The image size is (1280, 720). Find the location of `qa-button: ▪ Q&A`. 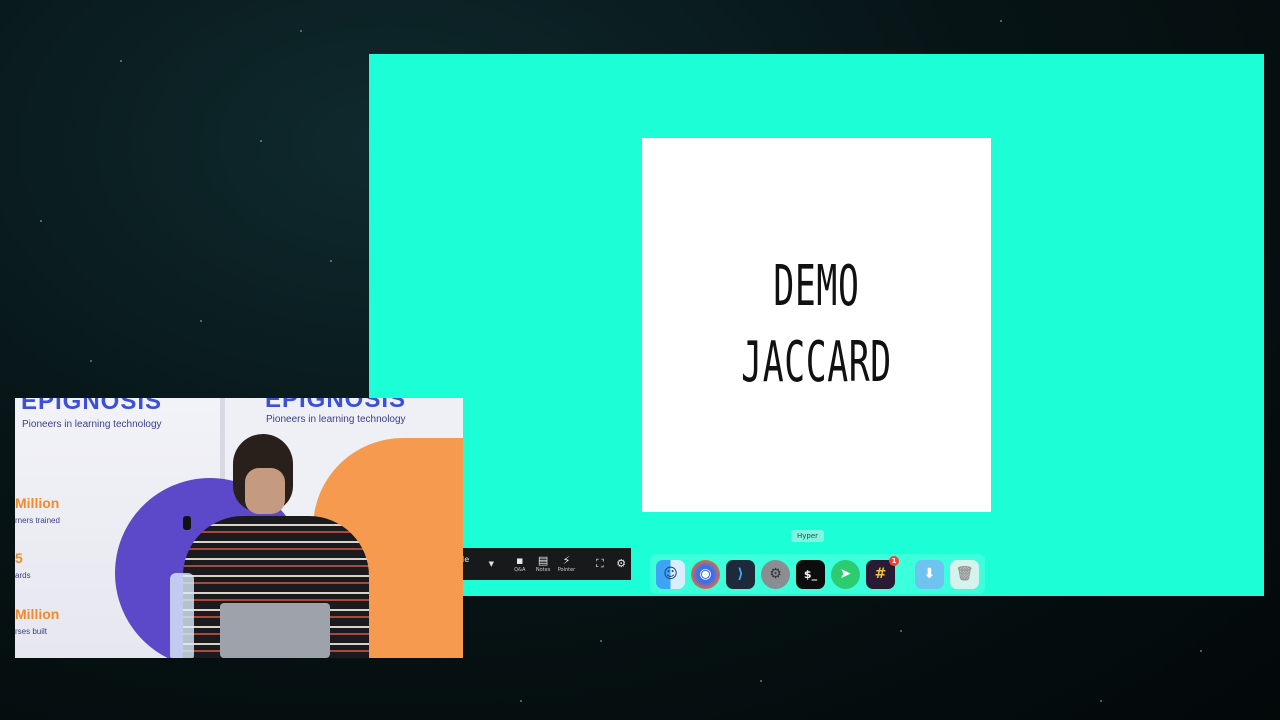

qa-button: ▪ Q&A is located at coordinates (519, 564).